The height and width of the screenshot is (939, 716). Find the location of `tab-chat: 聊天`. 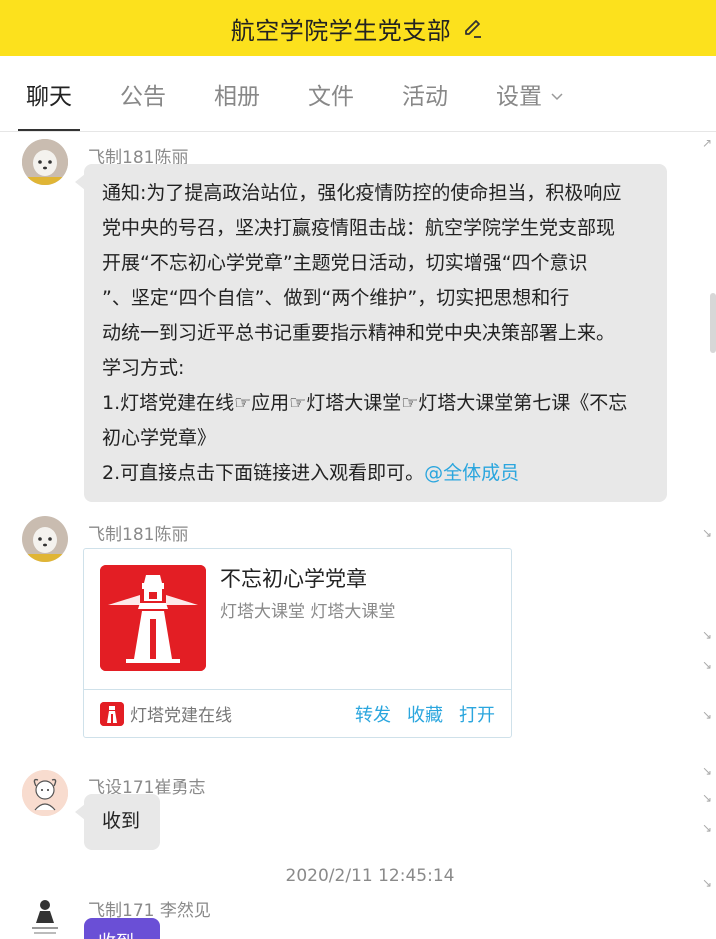

tab-chat: 聊天 is located at coordinates (49, 94).